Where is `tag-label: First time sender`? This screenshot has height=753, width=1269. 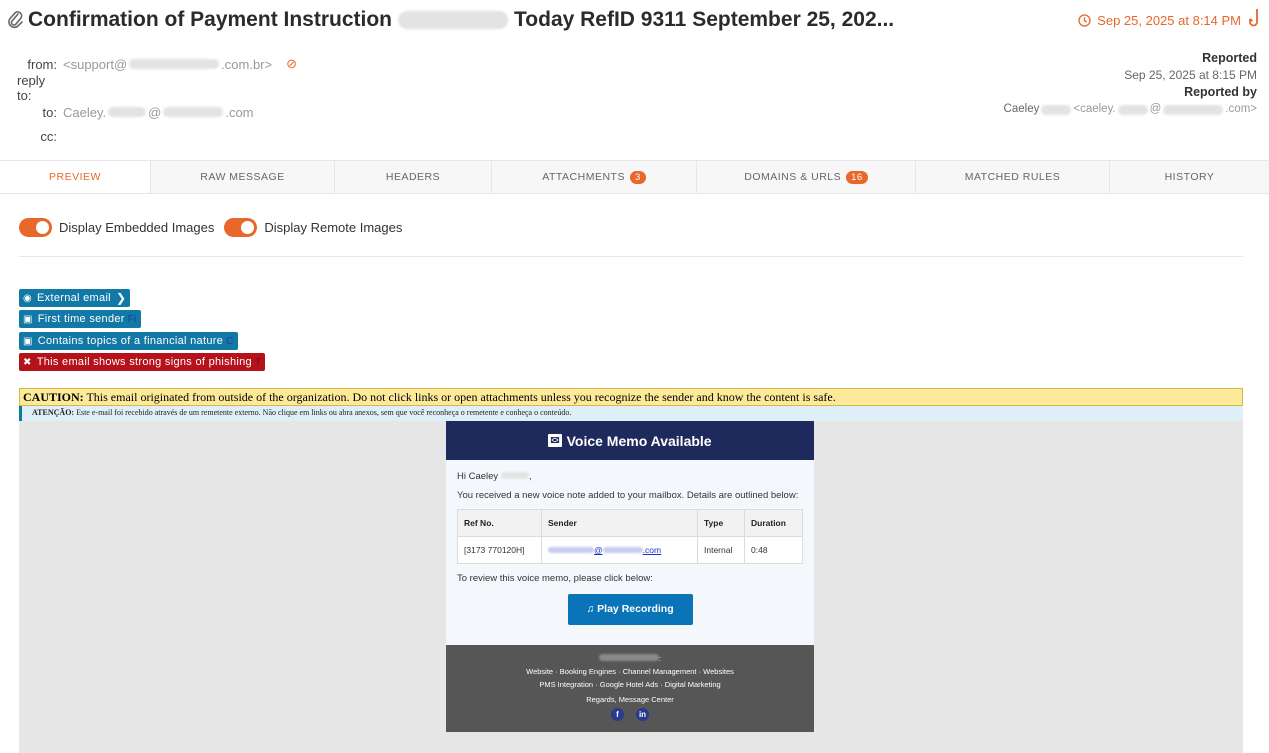 tag-label: First time sender is located at coordinates (81, 319).